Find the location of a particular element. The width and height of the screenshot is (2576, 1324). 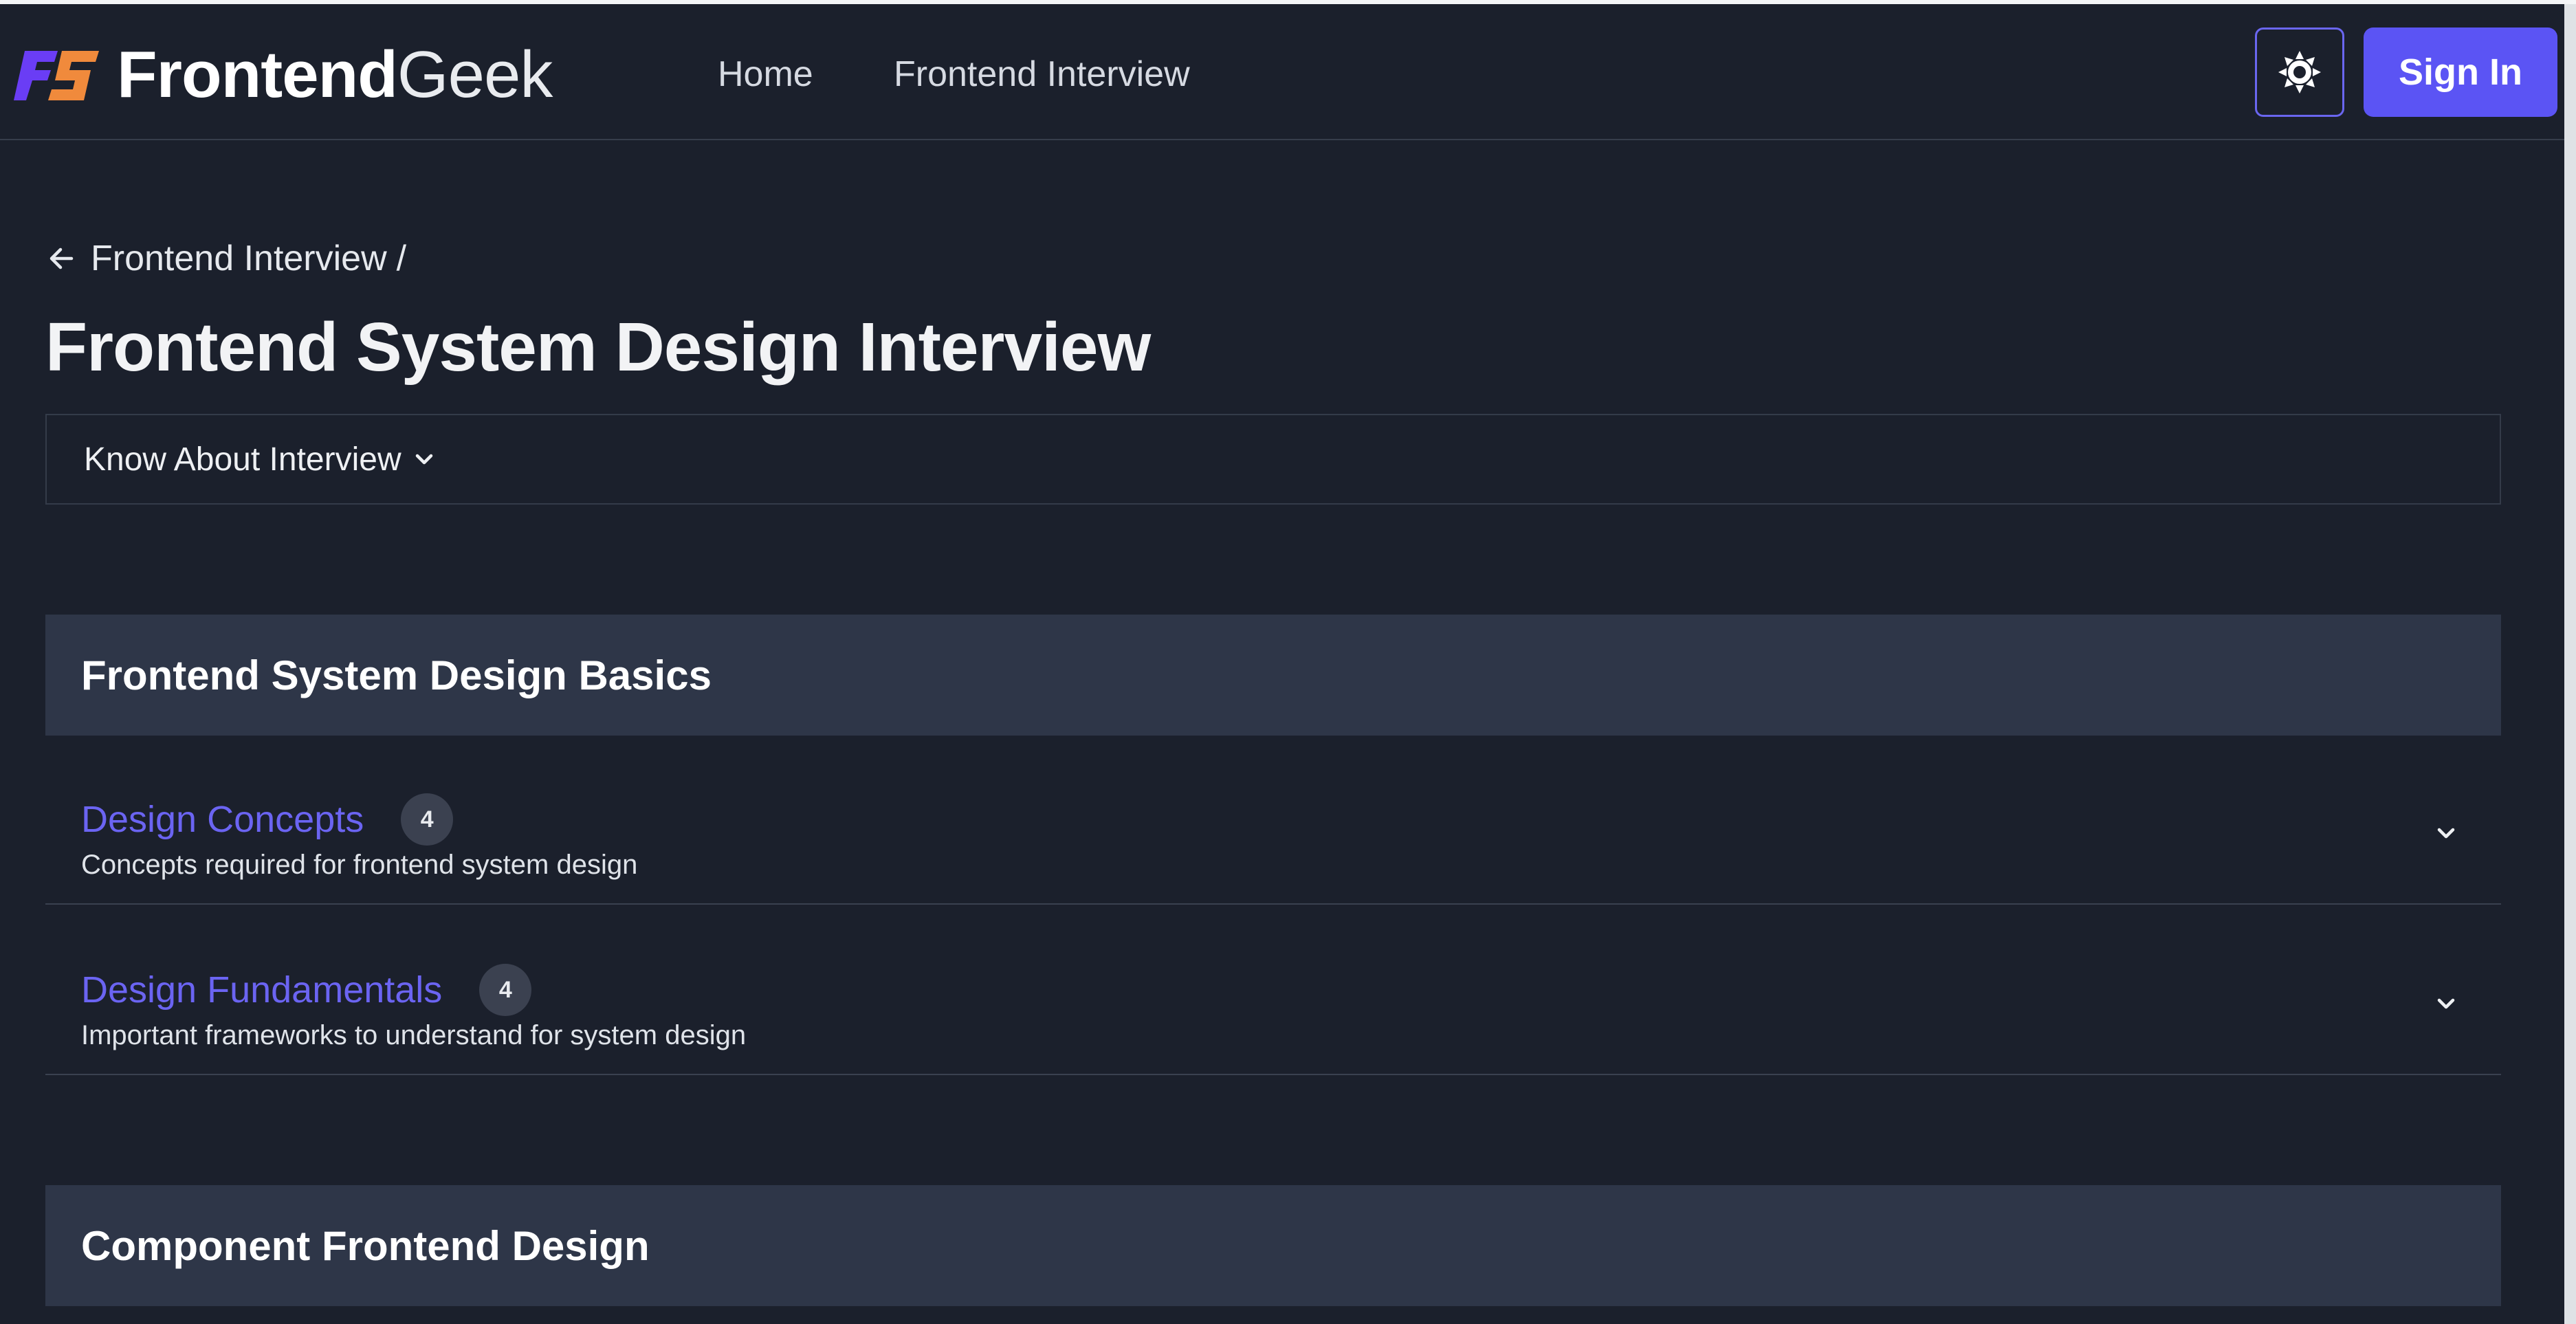

sign-in-button: Sign In is located at coordinates (2460, 72).